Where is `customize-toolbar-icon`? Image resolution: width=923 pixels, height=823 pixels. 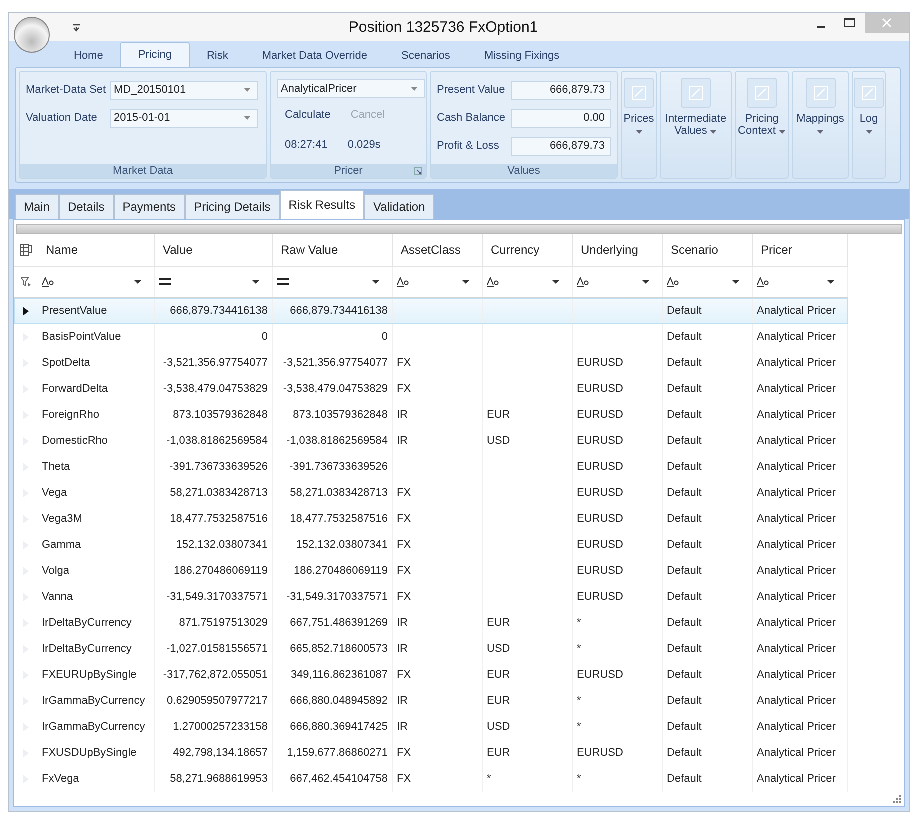 customize-toolbar-icon is located at coordinates (76, 27).